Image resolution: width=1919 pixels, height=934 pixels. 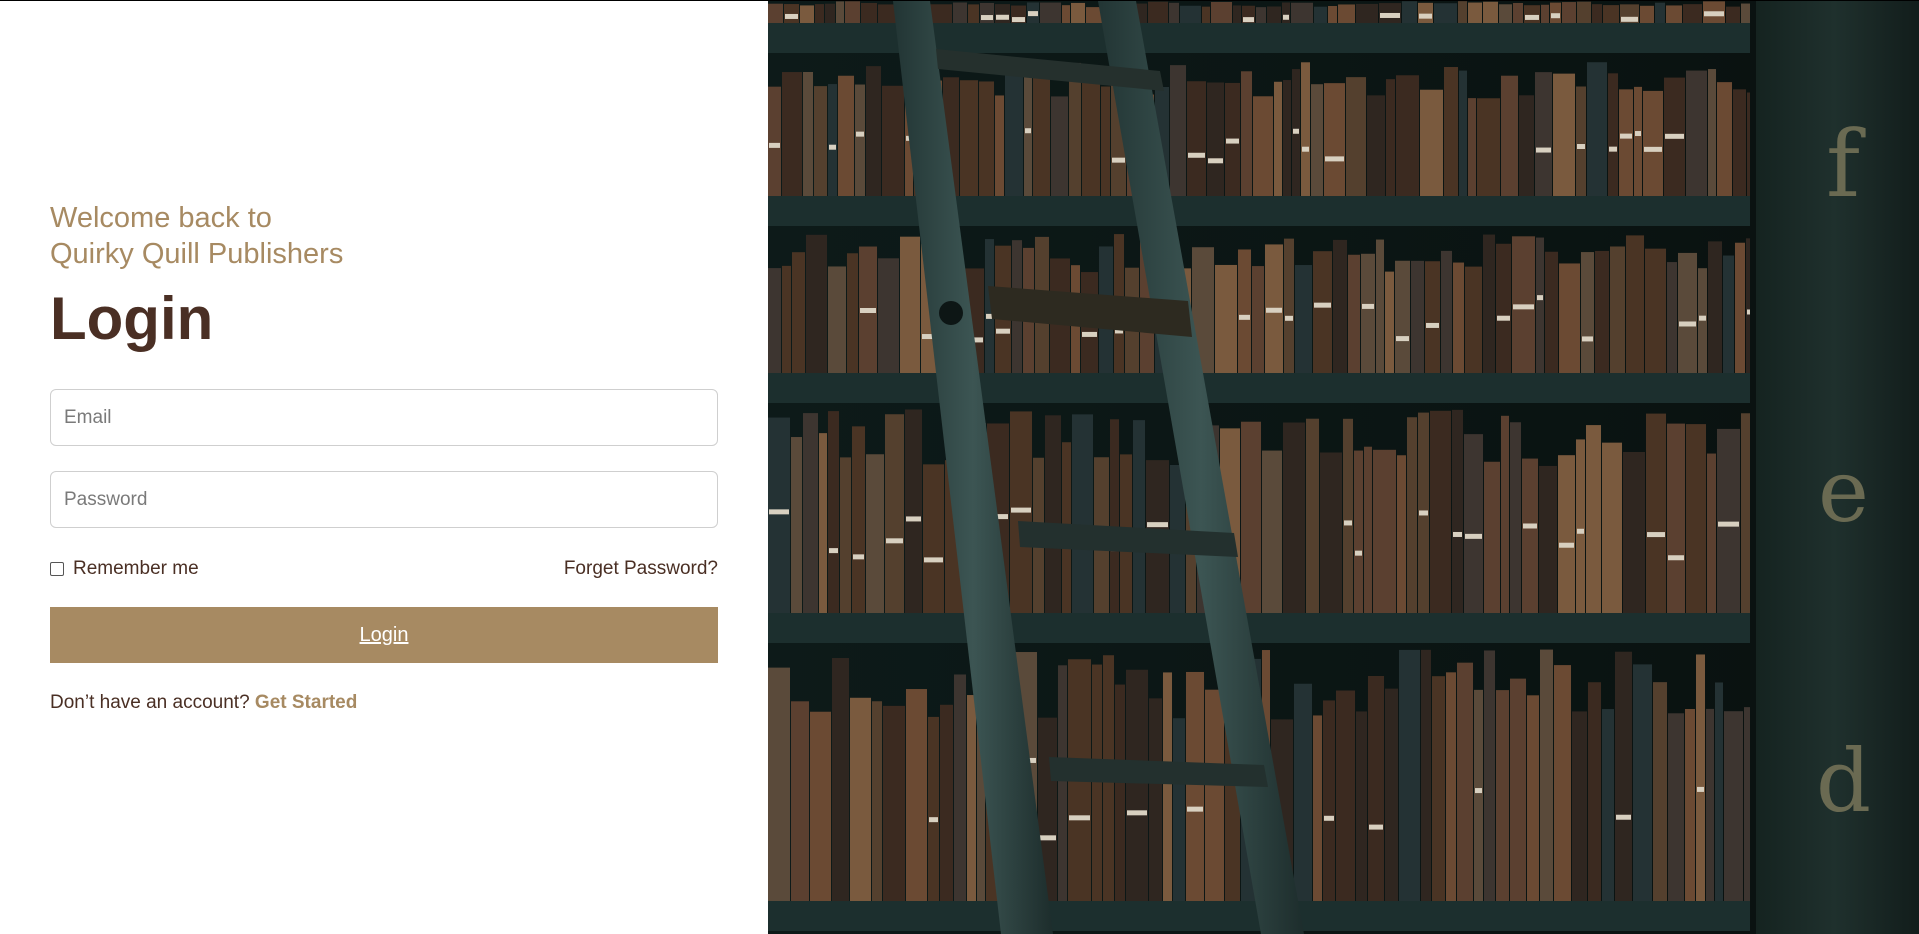 What do you see at coordinates (384, 499) in the screenshot?
I see `password-field` at bounding box center [384, 499].